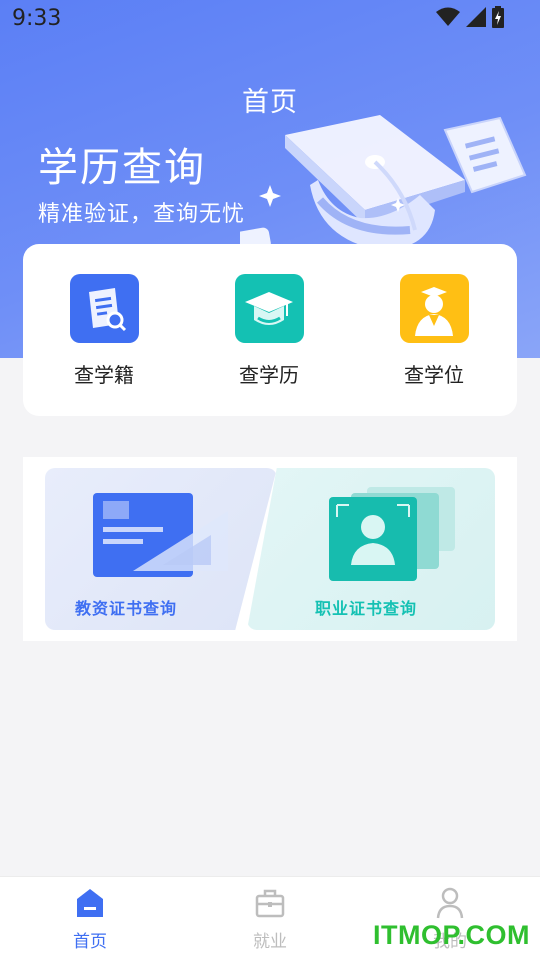  Describe the element at coordinates (366, 608) in the screenshot. I see `vocational-certificate-label: 职业证书查询` at that location.